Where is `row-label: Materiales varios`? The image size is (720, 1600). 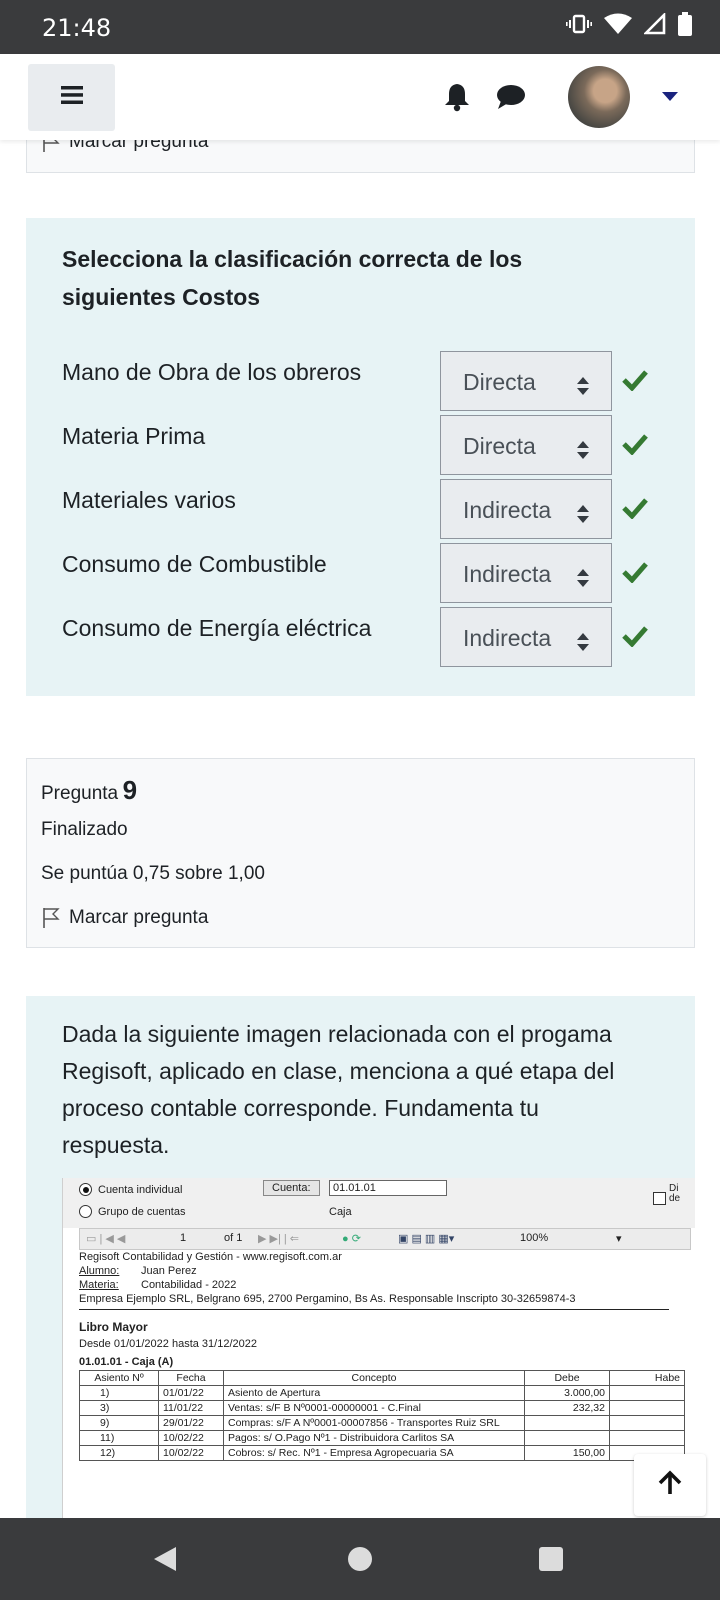 row-label: Materiales varios is located at coordinates (149, 500).